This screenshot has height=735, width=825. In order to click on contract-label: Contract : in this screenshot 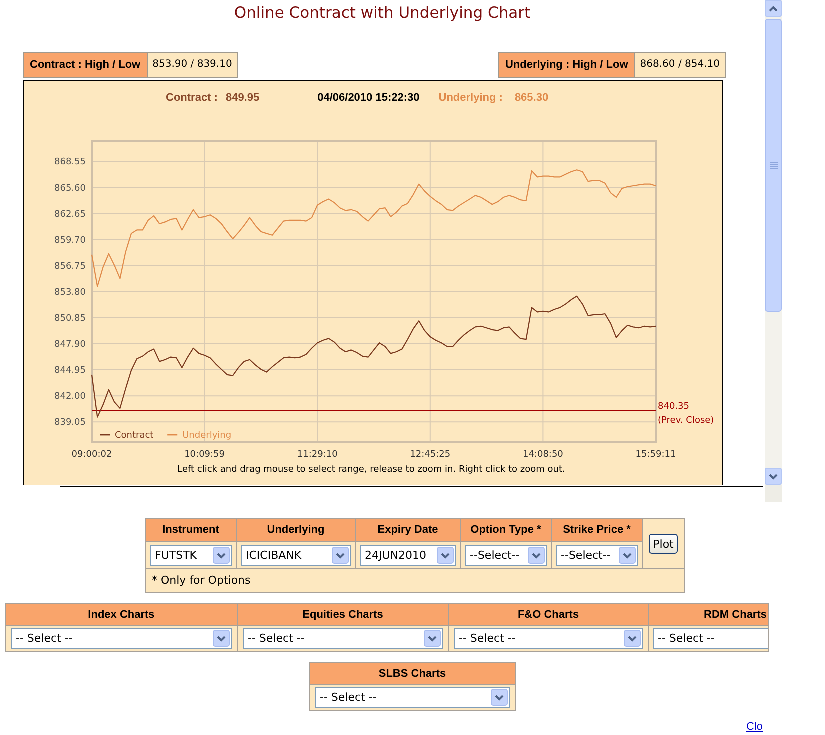, I will do `click(192, 98)`.